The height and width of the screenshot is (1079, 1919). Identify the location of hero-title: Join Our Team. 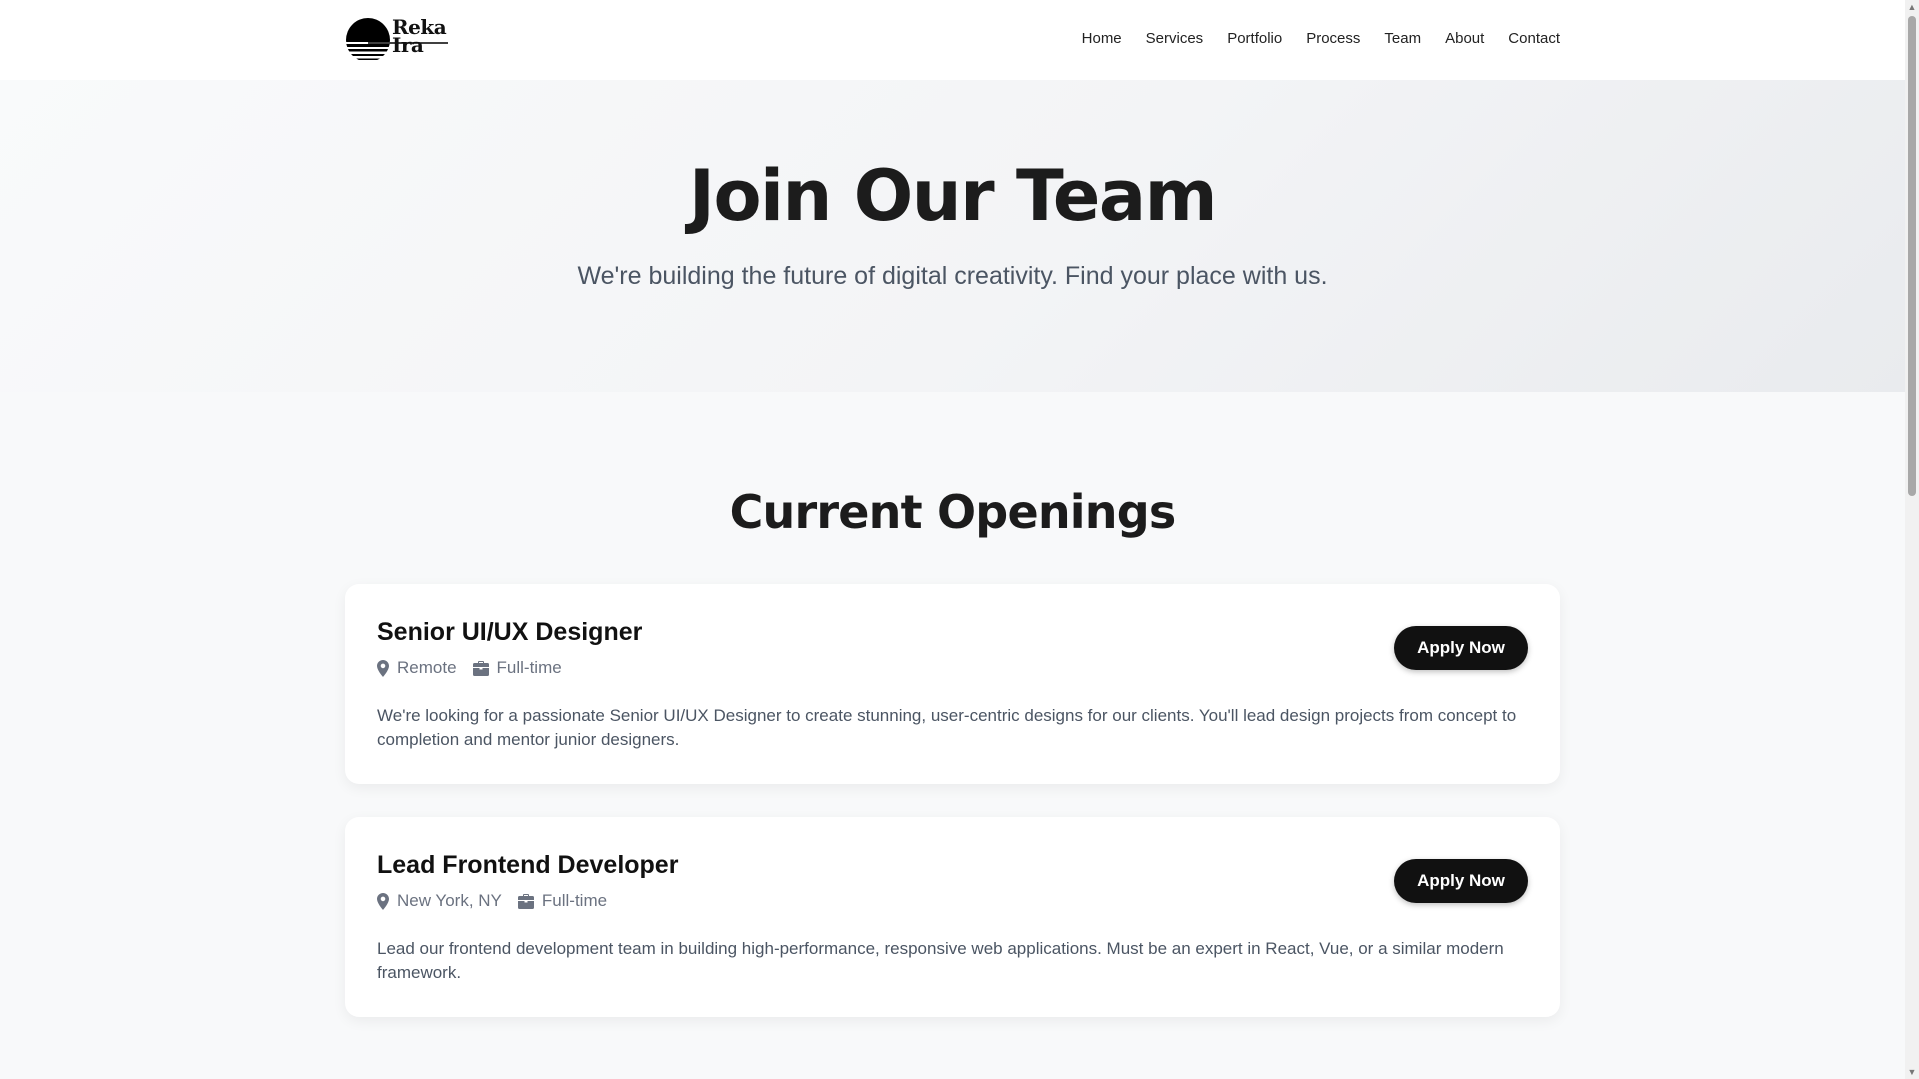
(953, 196).